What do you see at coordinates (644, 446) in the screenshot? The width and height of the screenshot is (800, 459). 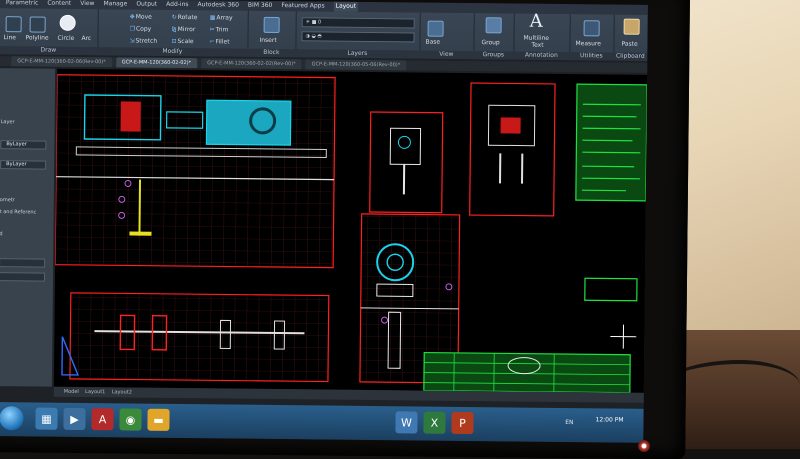 I see `power-button-icon` at bounding box center [644, 446].